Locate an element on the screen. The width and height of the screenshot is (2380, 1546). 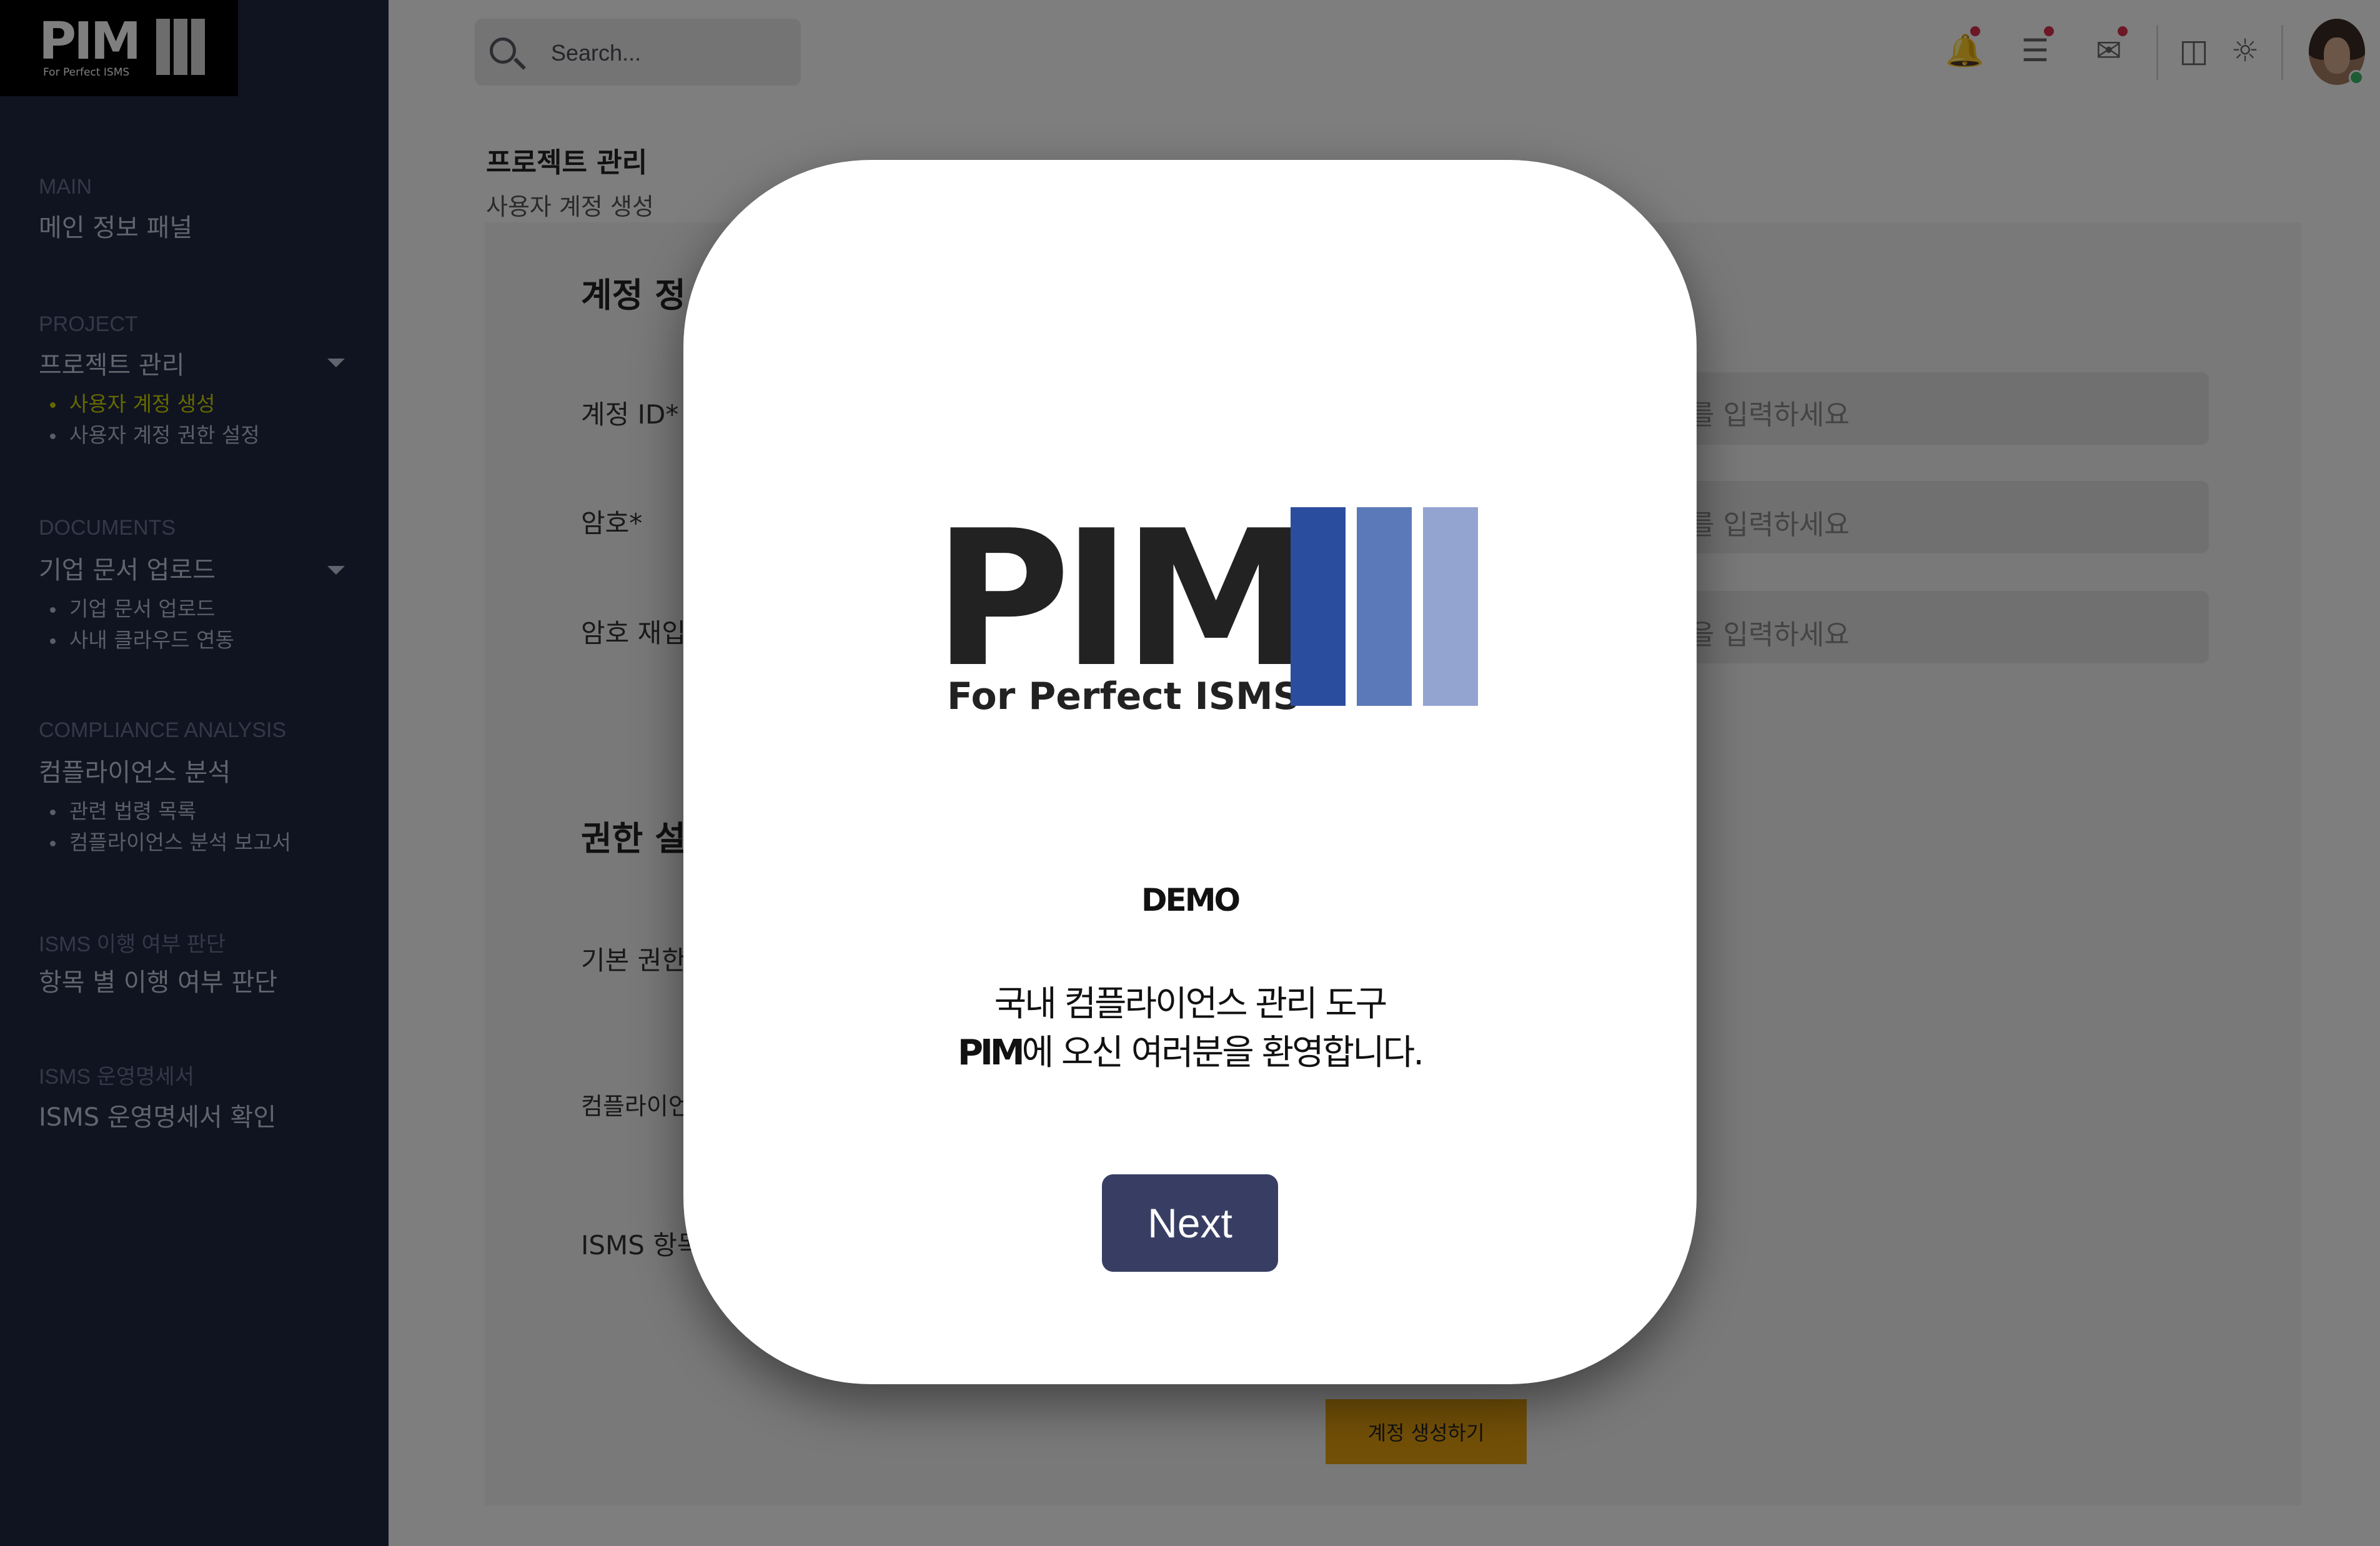
welcome-text-rest: 에 오신 여러분을 환영합니다. is located at coordinates (1222, 1053).